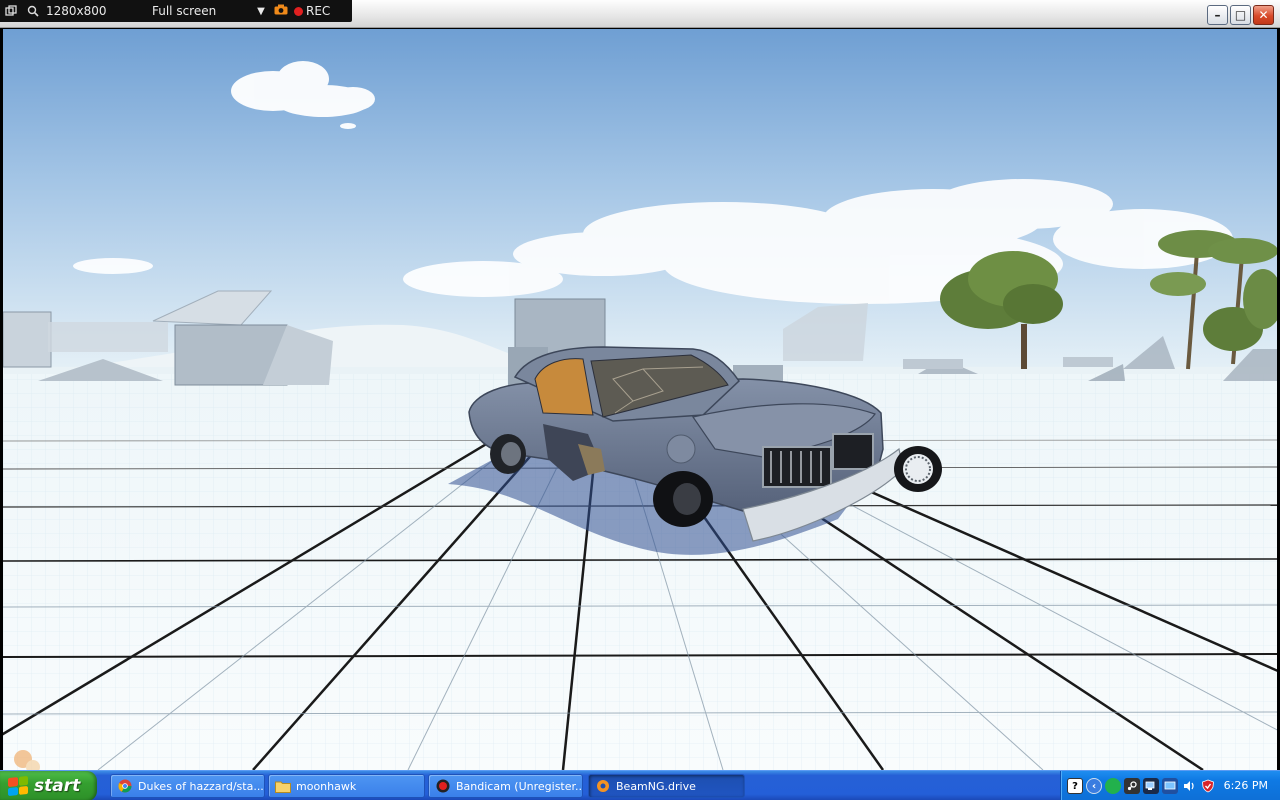  I want to click on start-label: start, so click(57, 786).